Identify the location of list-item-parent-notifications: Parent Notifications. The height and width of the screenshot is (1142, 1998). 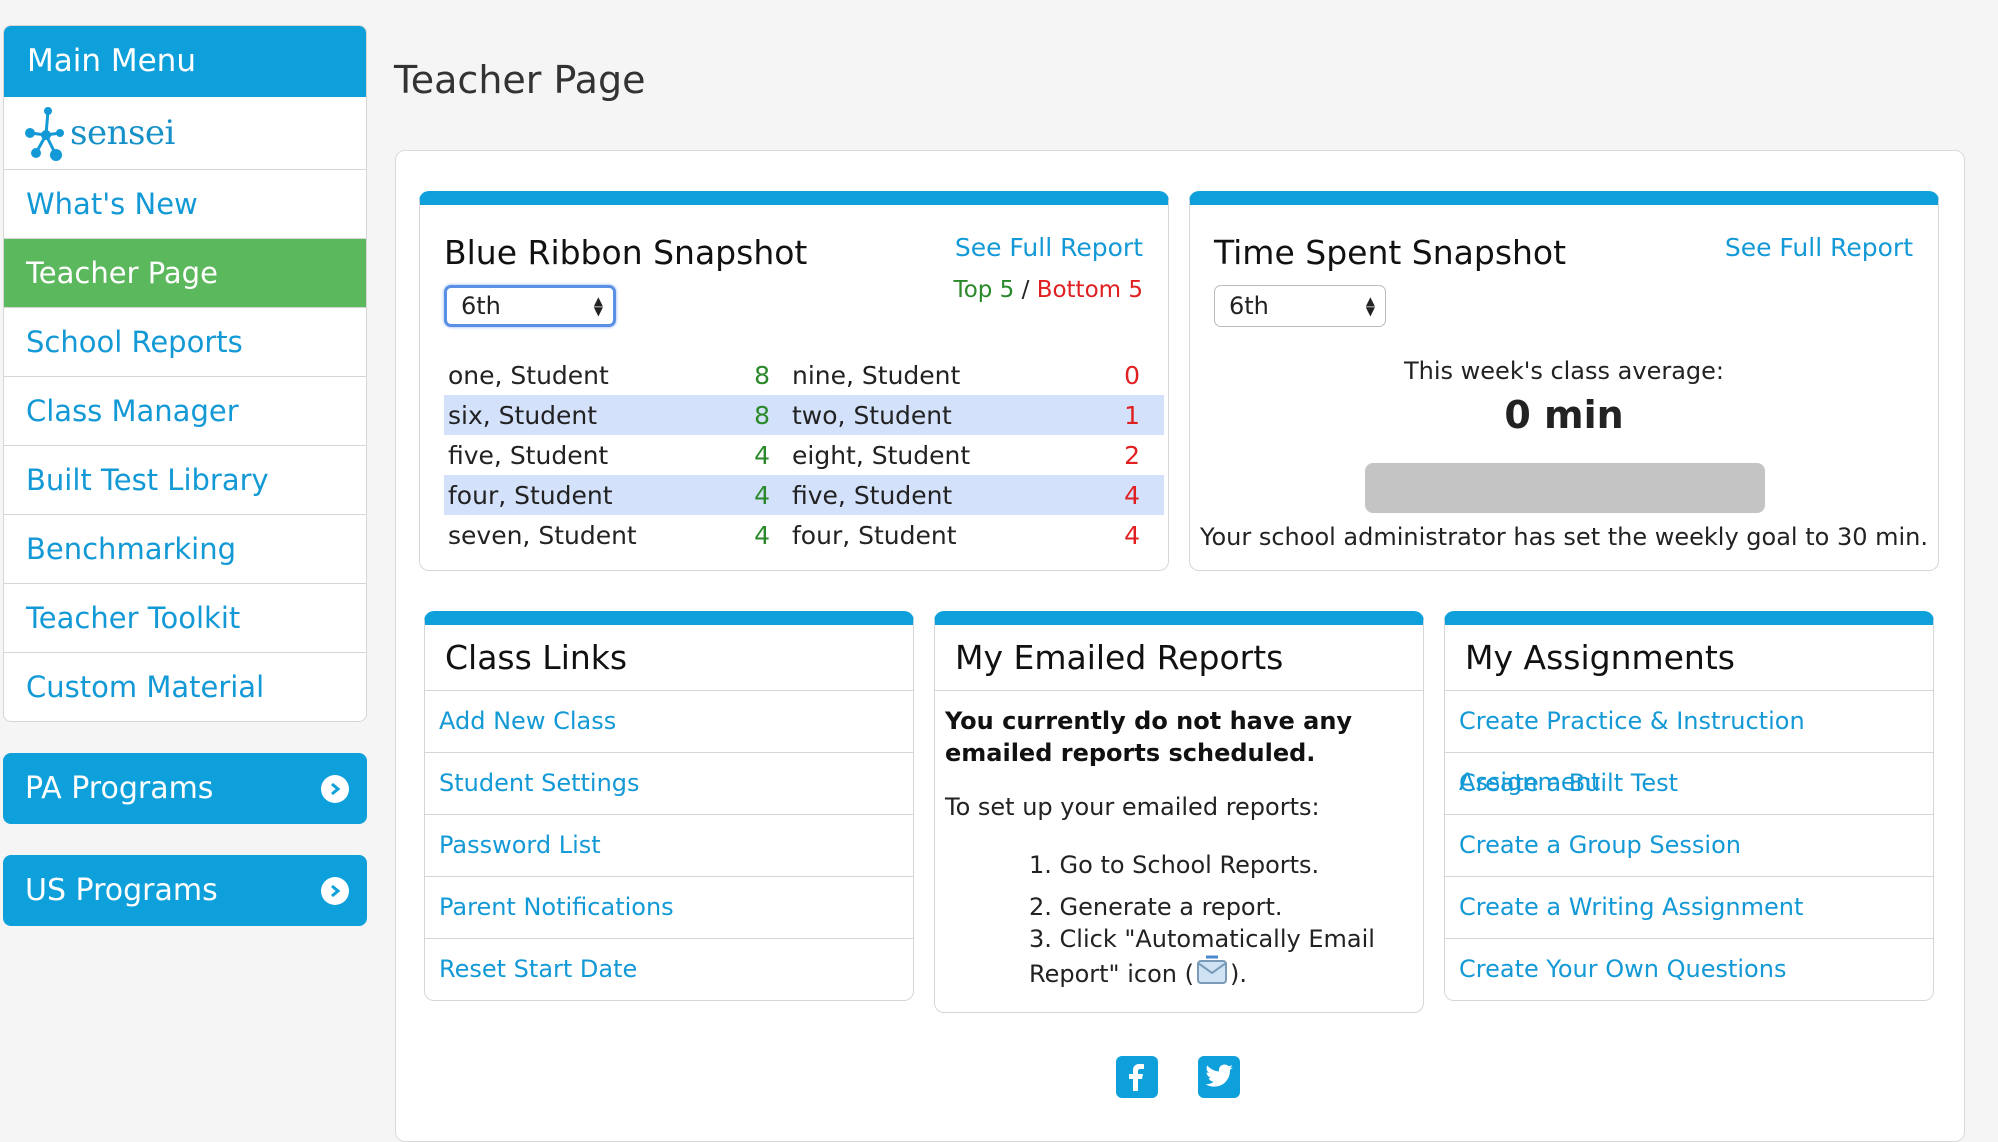
(669, 908).